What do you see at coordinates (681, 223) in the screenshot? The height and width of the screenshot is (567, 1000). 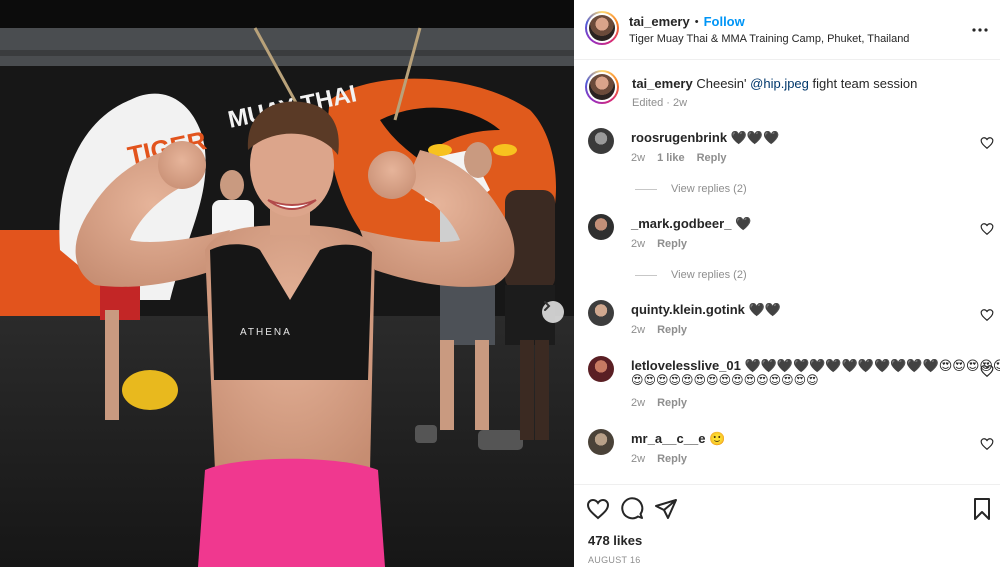 I see `commenter-username: _mark.godbeer_` at bounding box center [681, 223].